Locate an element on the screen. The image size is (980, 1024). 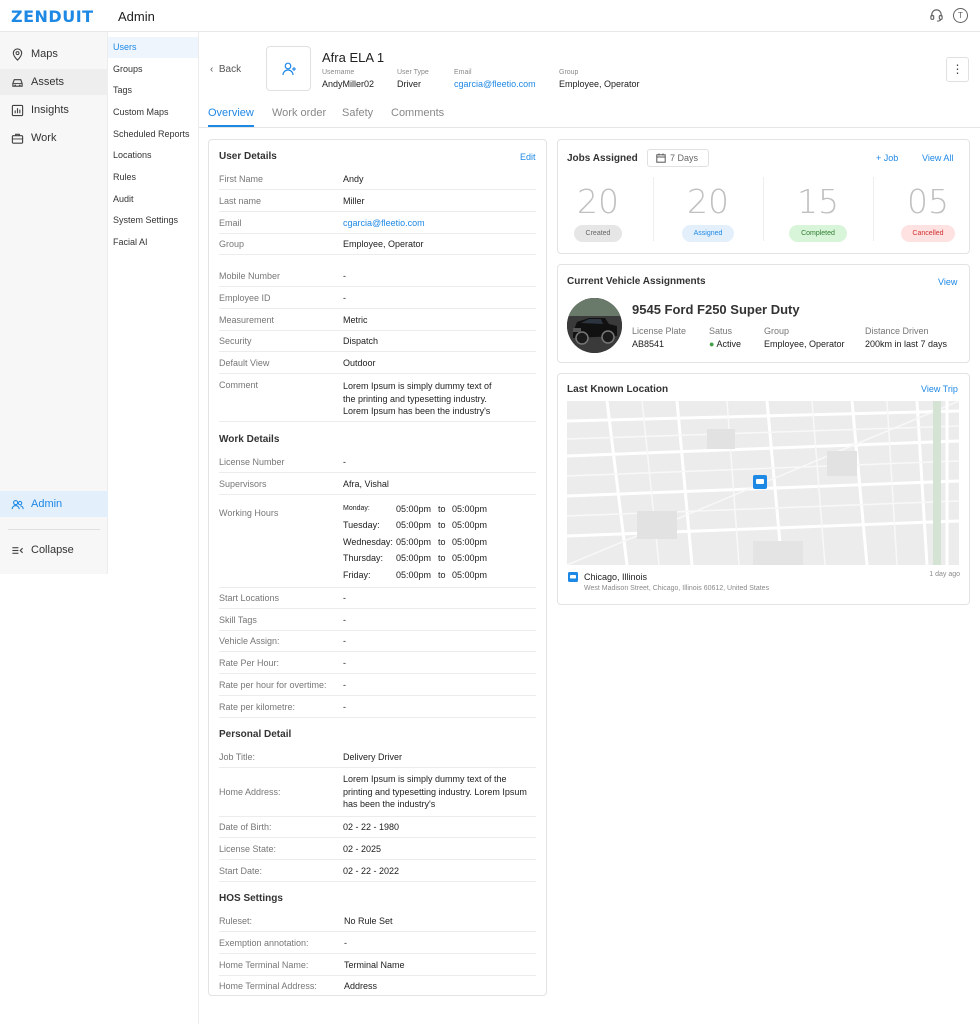
map-pin-icon is located at coordinates (17, 54).